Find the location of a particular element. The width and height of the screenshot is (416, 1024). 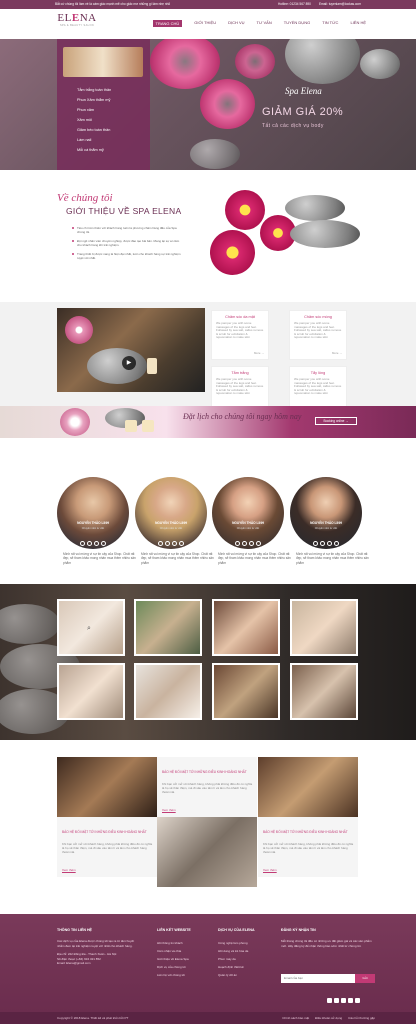

nav-contact: LIÊN HỆ is located at coordinates (358, 23).